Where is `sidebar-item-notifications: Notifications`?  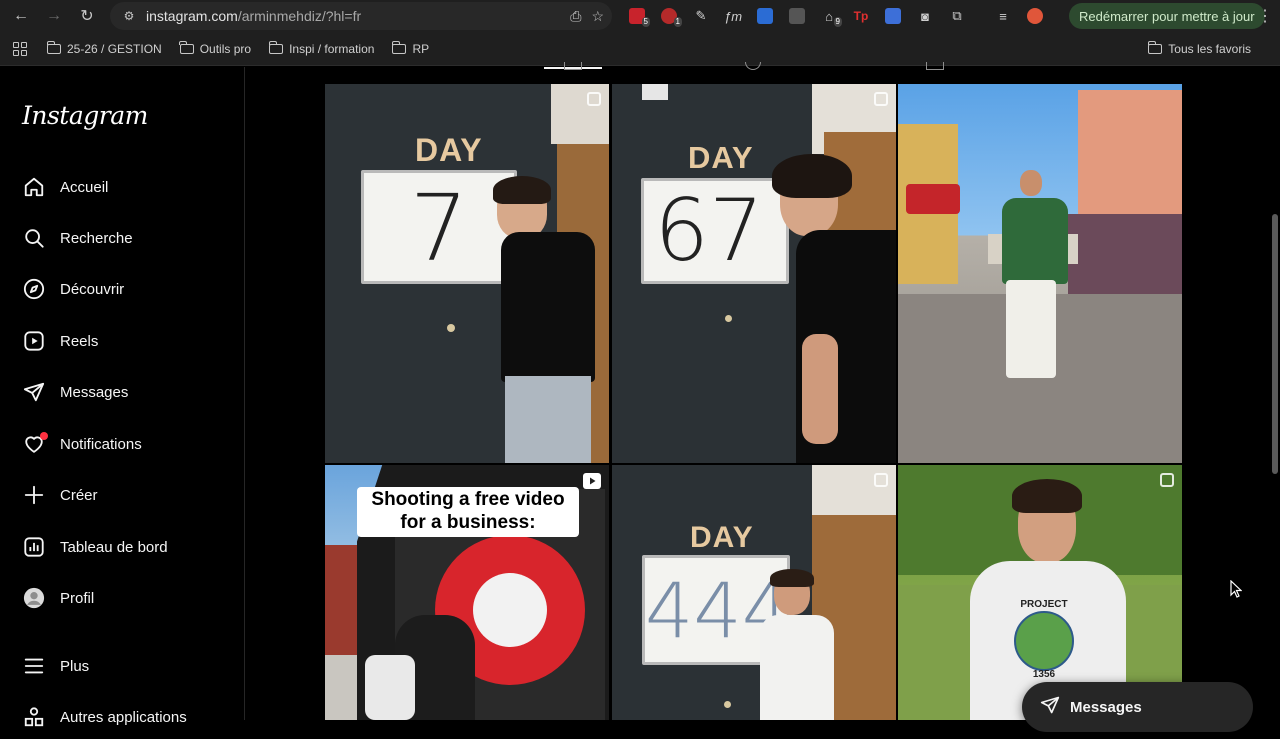 sidebar-item-notifications: Notifications is located at coordinates (122, 444).